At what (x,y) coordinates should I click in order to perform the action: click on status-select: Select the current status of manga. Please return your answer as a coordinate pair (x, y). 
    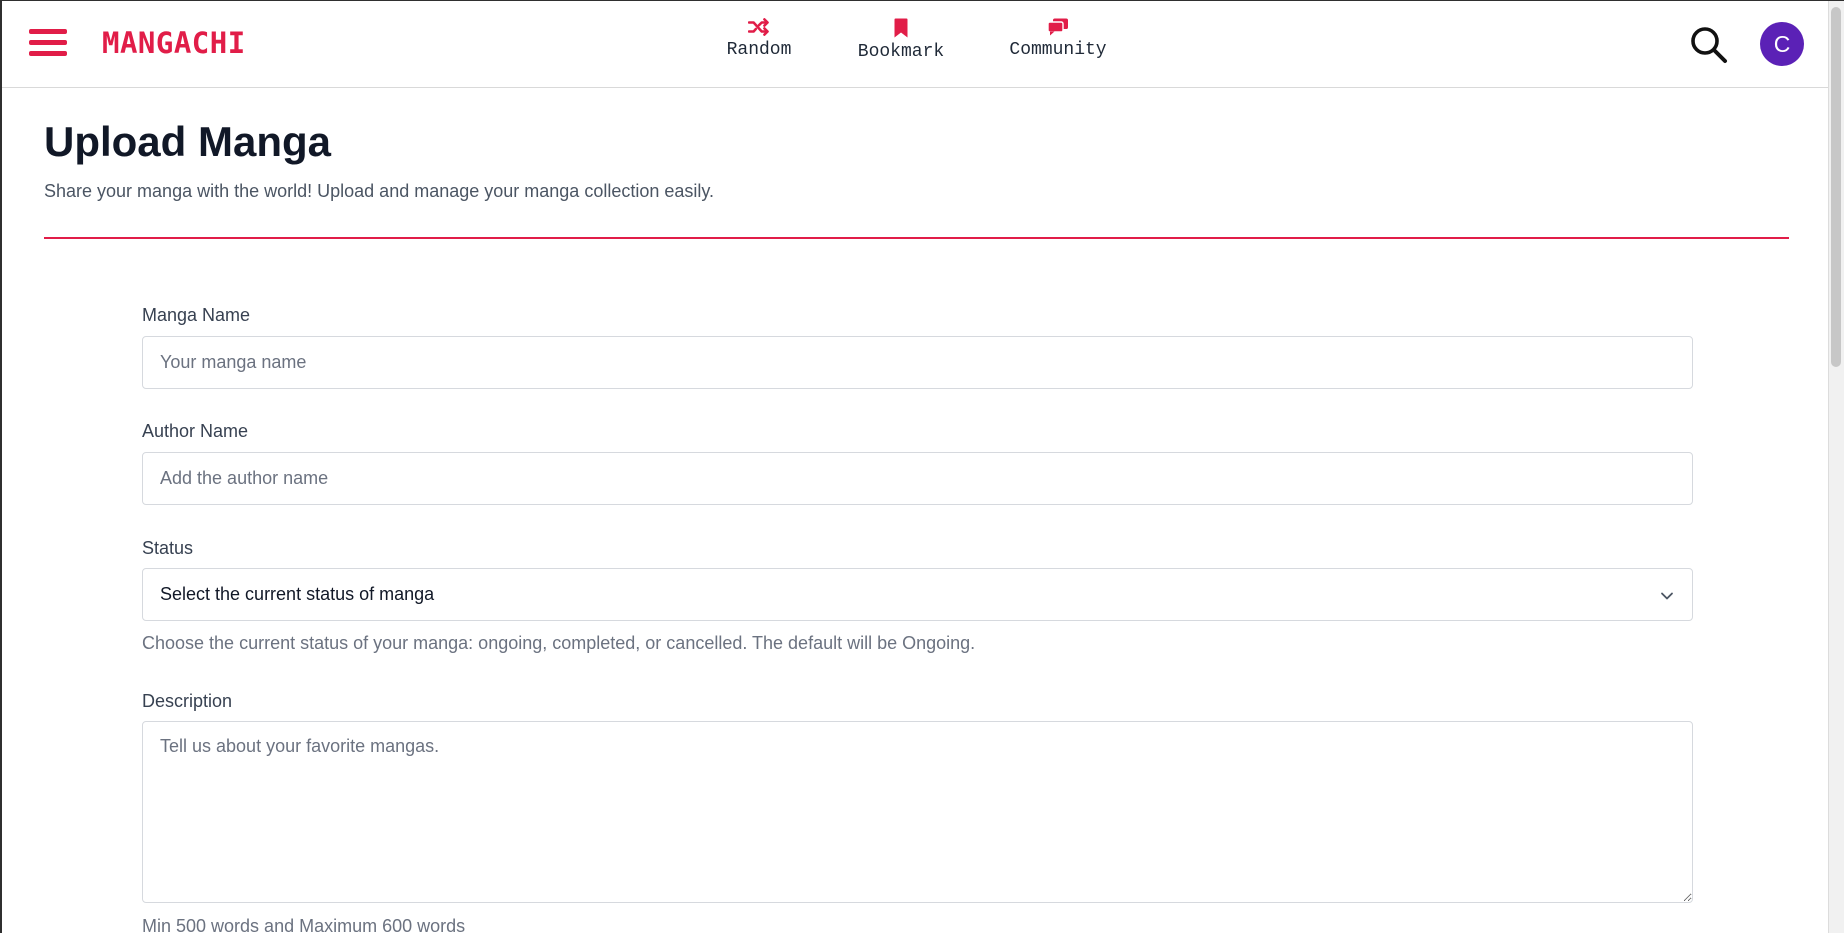
    Looking at the image, I should click on (917, 594).